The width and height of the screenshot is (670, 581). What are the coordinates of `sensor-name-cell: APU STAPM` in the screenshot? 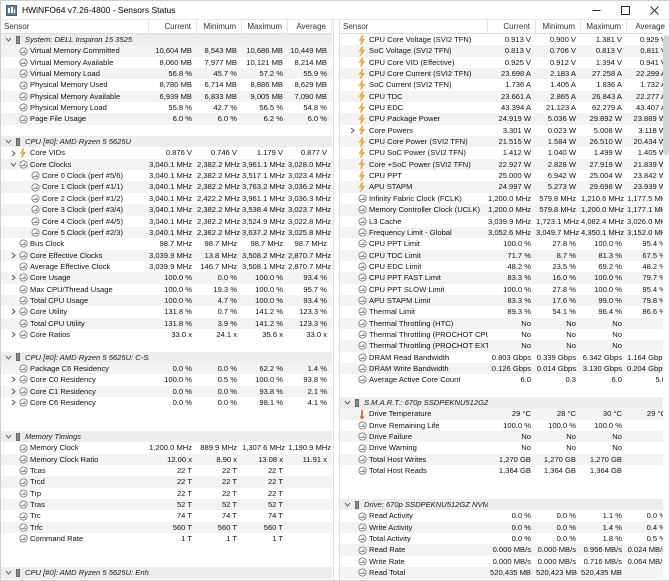 It's located at (414, 187).